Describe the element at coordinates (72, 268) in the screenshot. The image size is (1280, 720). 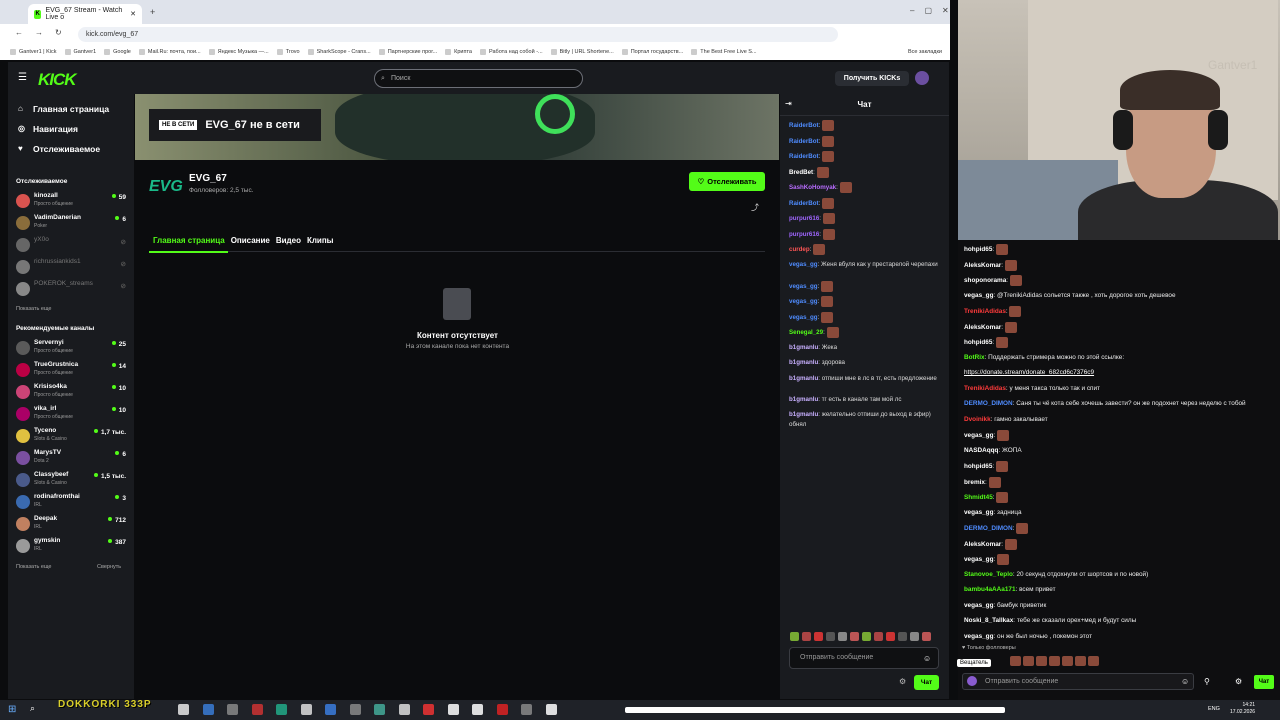
I see `followed-channel: richrussiankids1 ⊘` at that location.